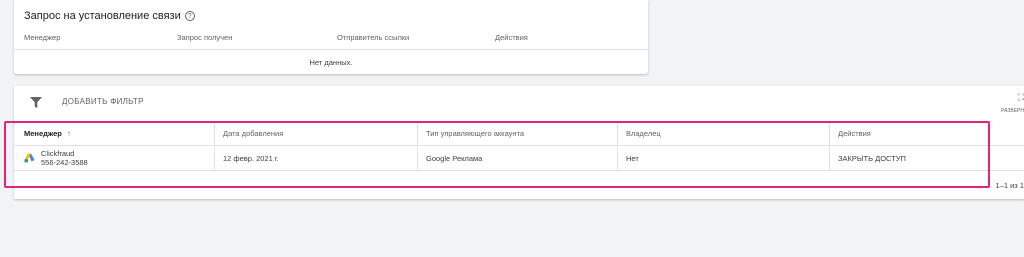 Image resolution: width=1024 pixels, height=257 pixels. Describe the element at coordinates (316, 133) in the screenshot. I see `column-header-date-added: Дата добавления` at that location.